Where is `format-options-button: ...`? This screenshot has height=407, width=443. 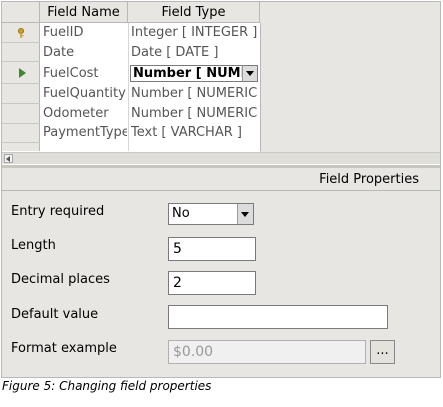 format-options-button: ... is located at coordinates (382, 352).